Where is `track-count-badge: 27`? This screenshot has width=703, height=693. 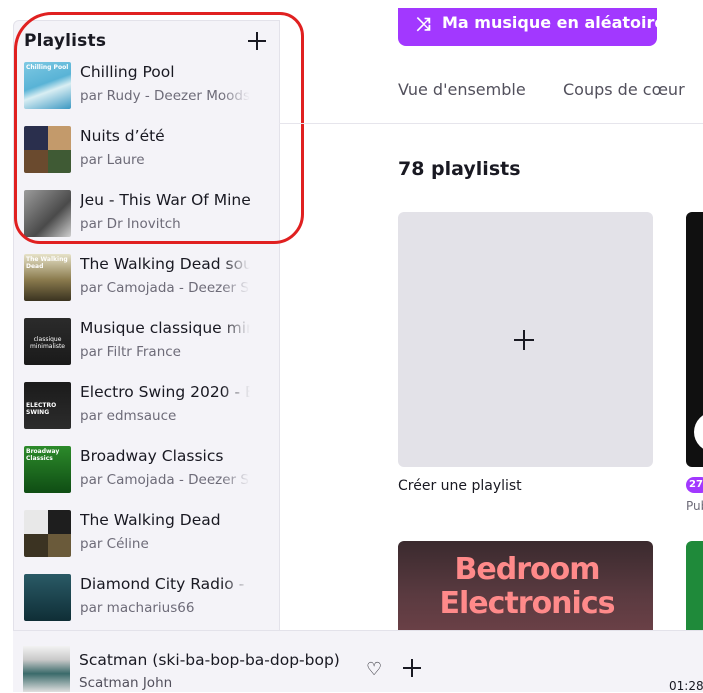 track-count-badge: 27 is located at coordinates (694, 485).